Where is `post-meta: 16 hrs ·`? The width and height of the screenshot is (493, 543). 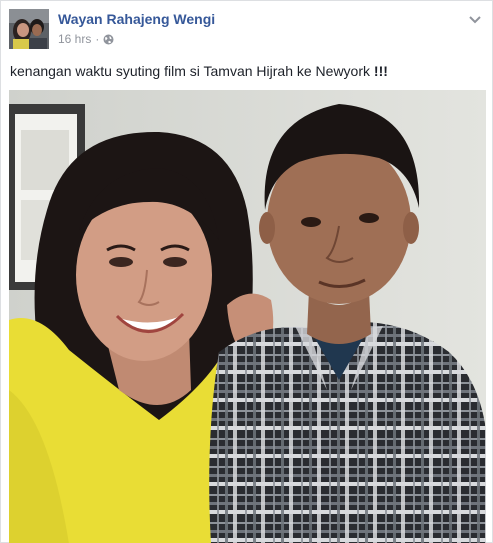
post-meta: 16 hrs · is located at coordinates (86, 39).